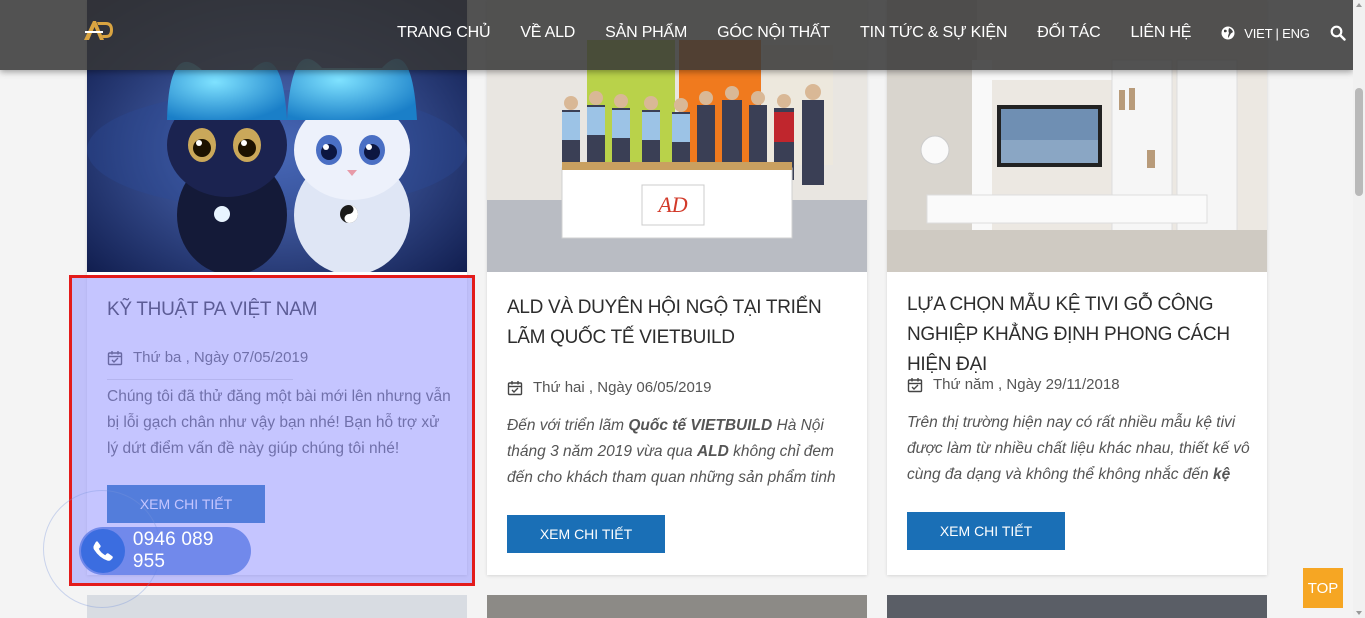  Describe the element at coordinates (622, 387) in the screenshot. I see `card-2-date-text: Thứ hai , Ngày 06/05/2019` at that location.